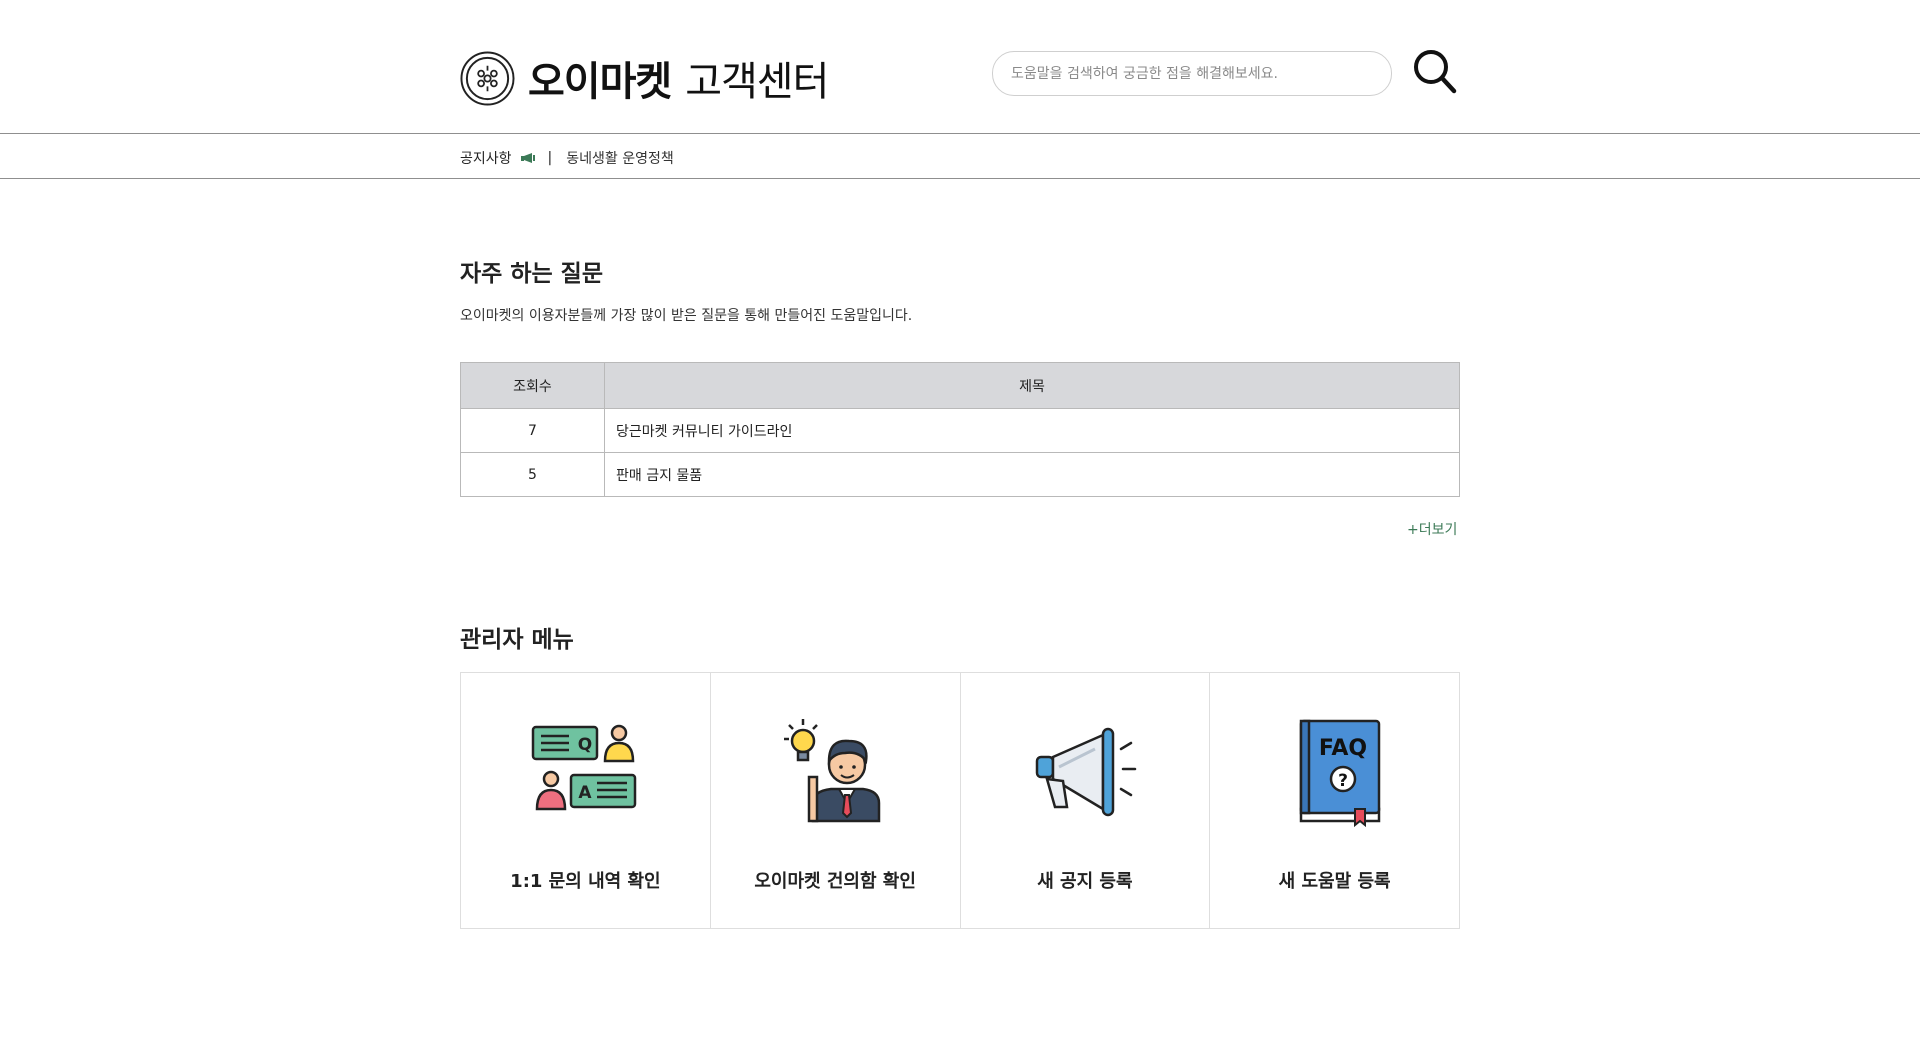 This screenshot has width=1920, height=1052. What do you see at coordinates (960, 156) in the screenshot?
I see `notice-bar: 공지사항 | 동네생활 운영정책` at bounding box center [960, 156].